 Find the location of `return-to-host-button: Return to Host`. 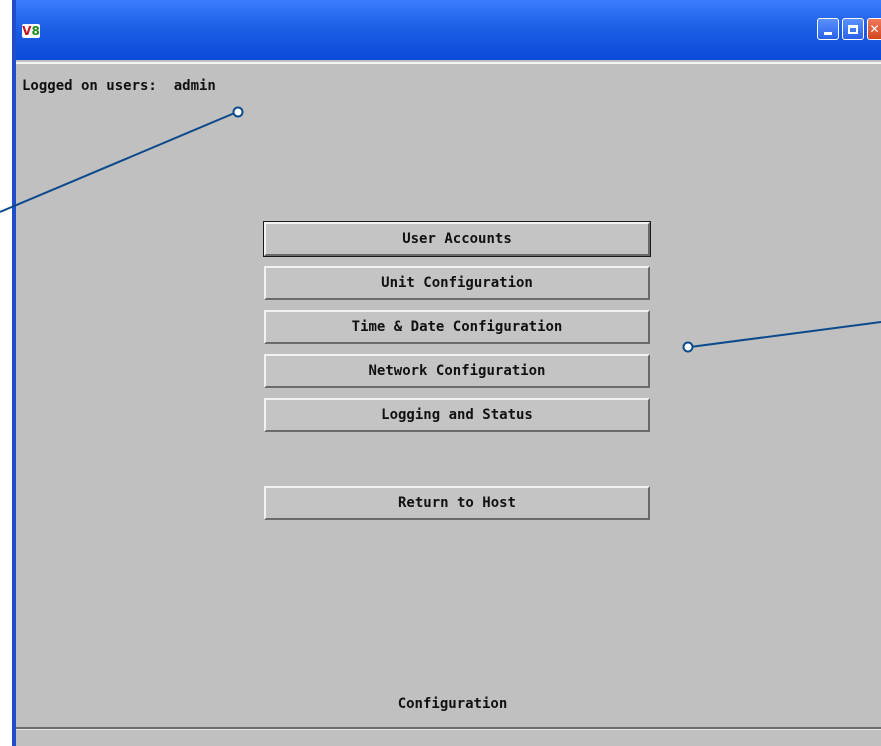

return-to-host-button: Return to Host is located at coordinates (457, 503).